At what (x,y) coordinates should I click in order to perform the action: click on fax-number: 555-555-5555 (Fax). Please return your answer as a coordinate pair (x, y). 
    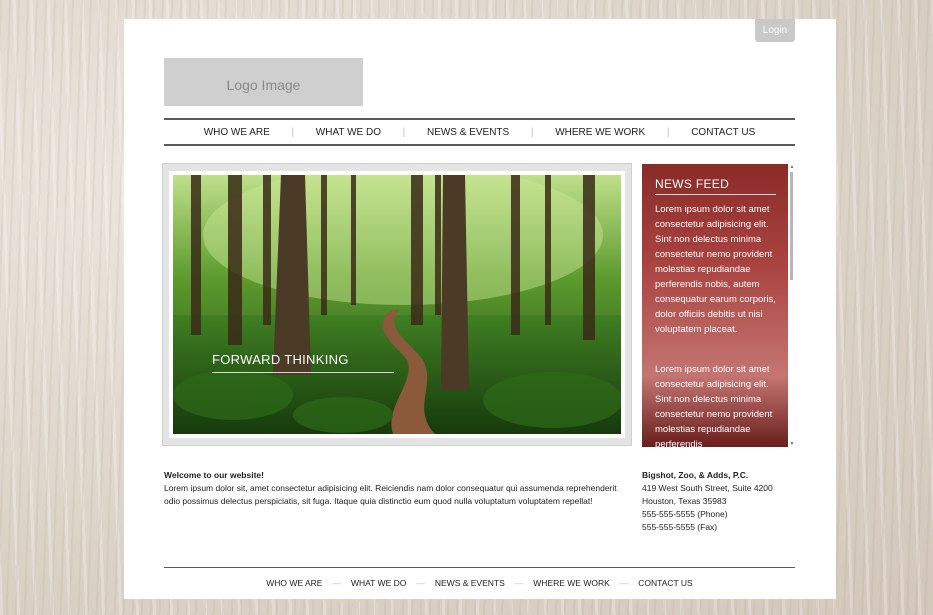
    Looking at the image, I should click on (680, 527).